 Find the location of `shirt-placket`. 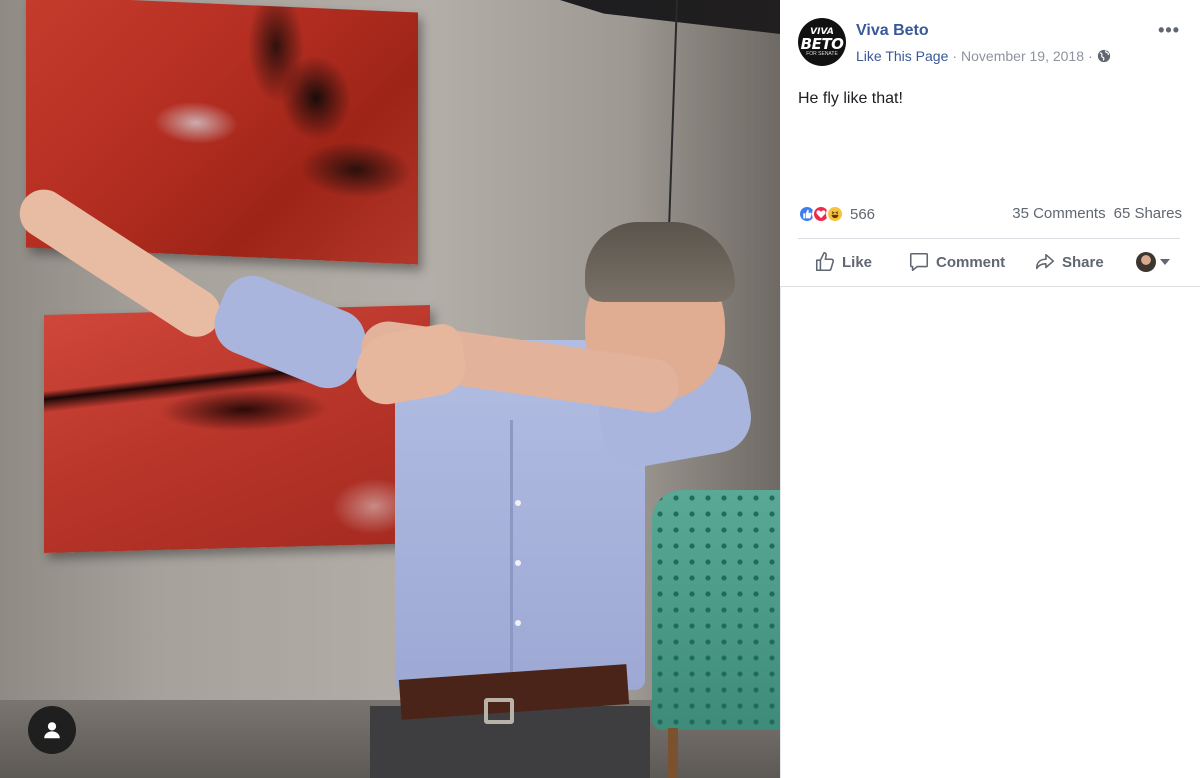

shirt-placket is located at coordinates (511, 550).